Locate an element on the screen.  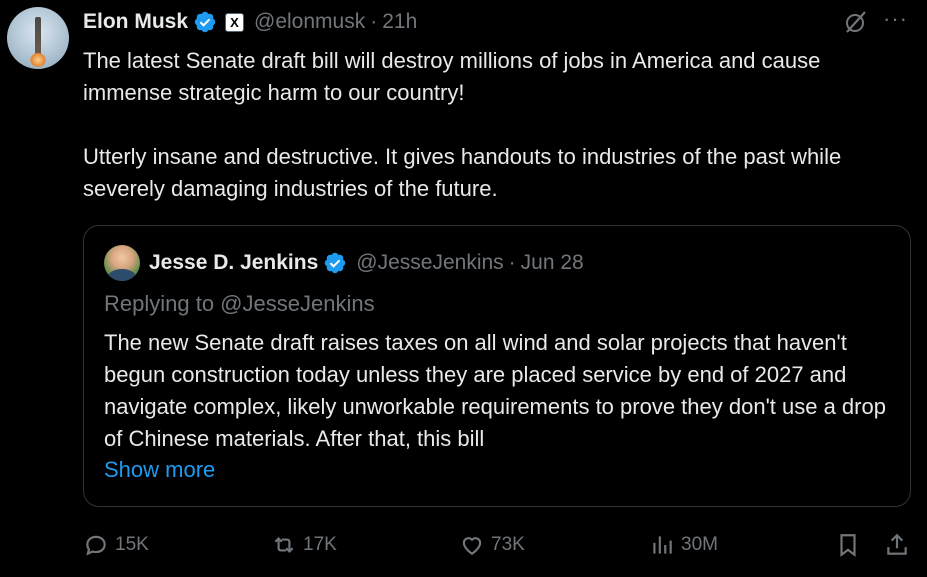
author-name: Elon Musk is located at coordinates (135, 22).